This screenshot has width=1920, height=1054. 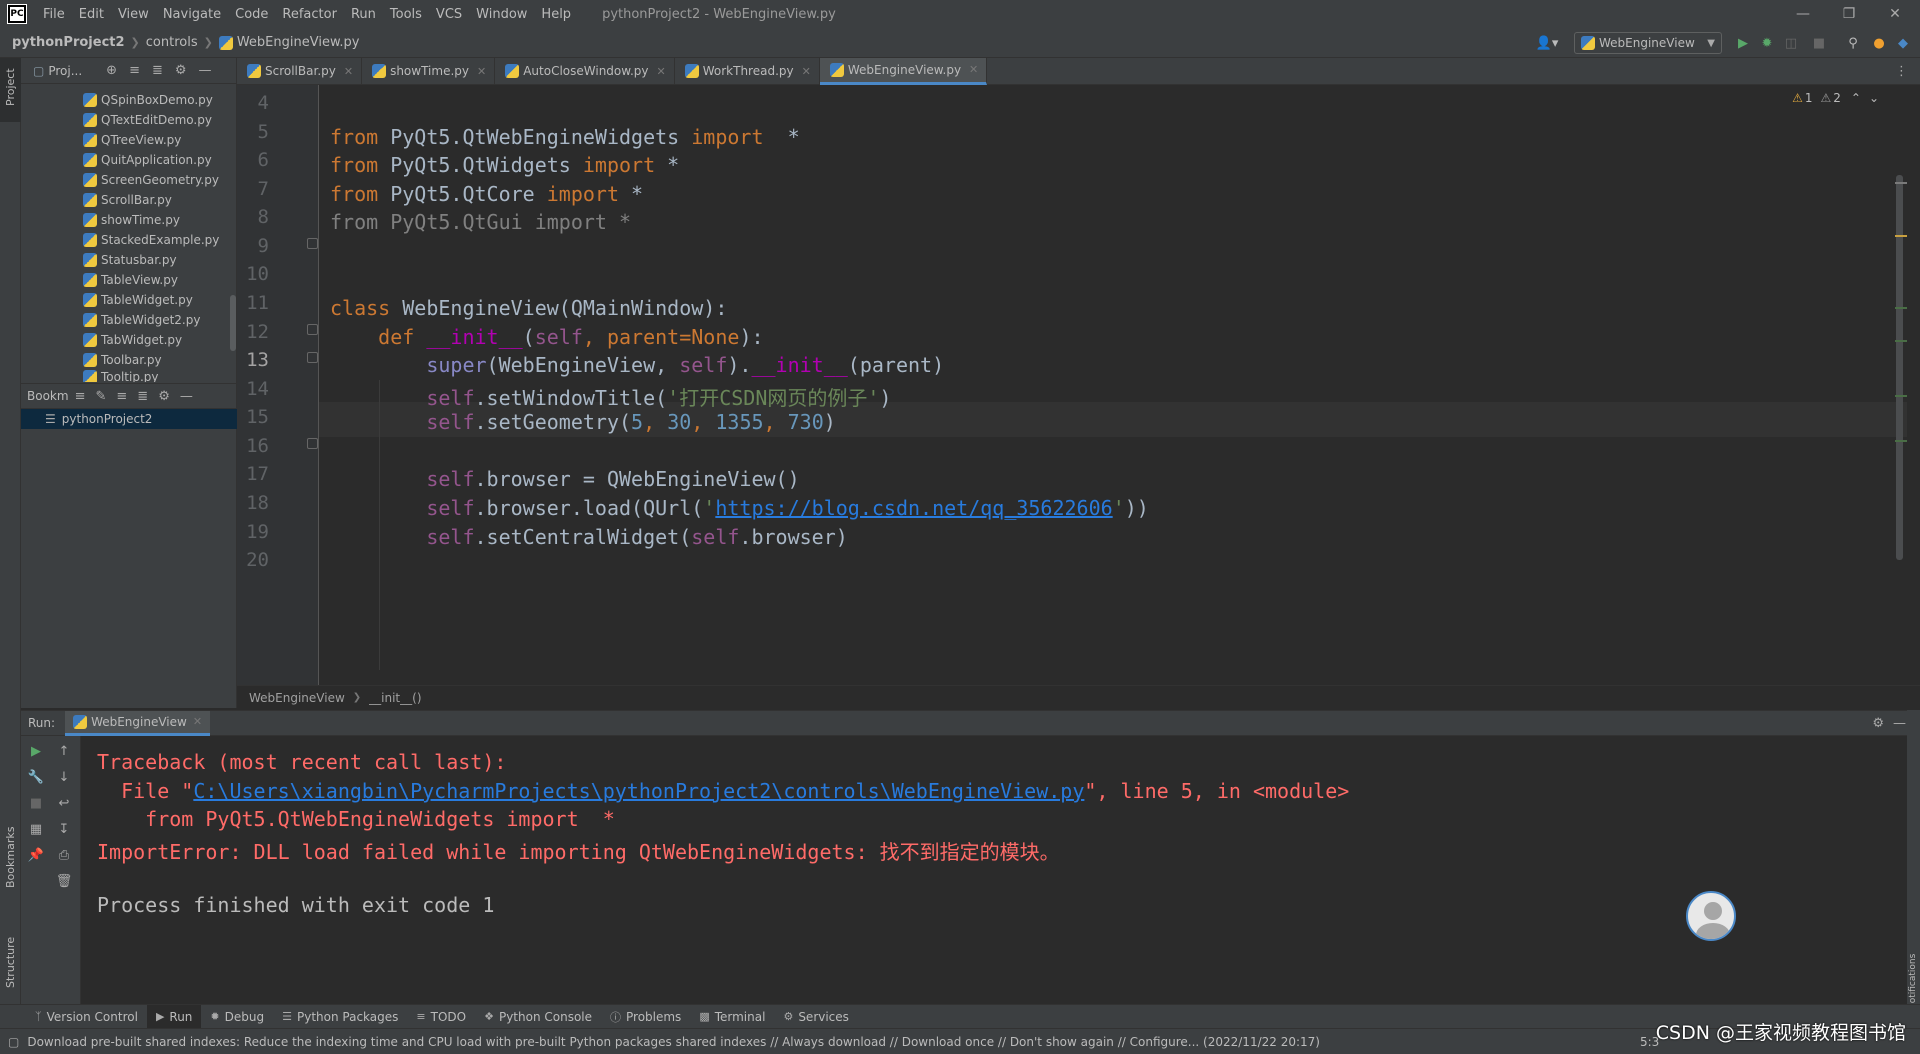 I want to click on run-tab: WebEngineView ✕, so click(x=138, y=723).